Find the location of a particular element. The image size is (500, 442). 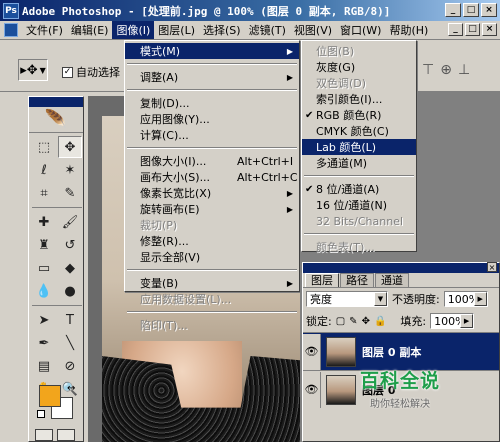

menu-window: 窗口(W) is located at coordinates (360, 30).